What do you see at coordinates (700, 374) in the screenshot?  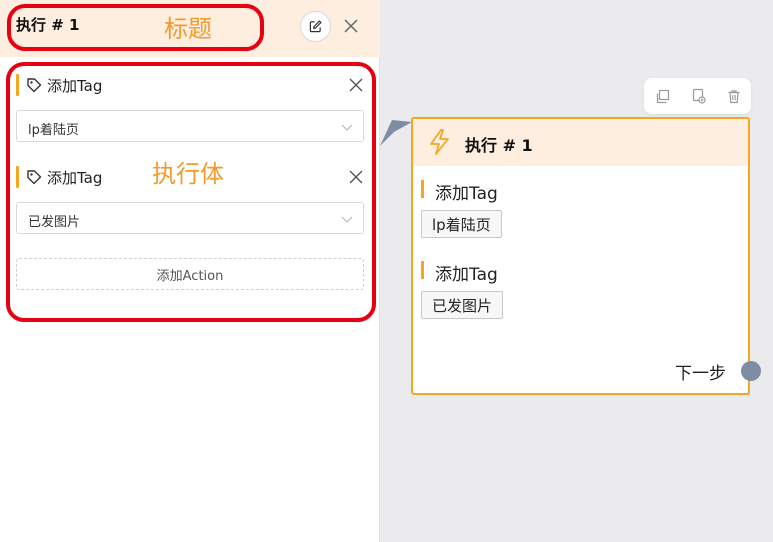 I see `next-step-label: 下一步` at bounding box center [700, 374].